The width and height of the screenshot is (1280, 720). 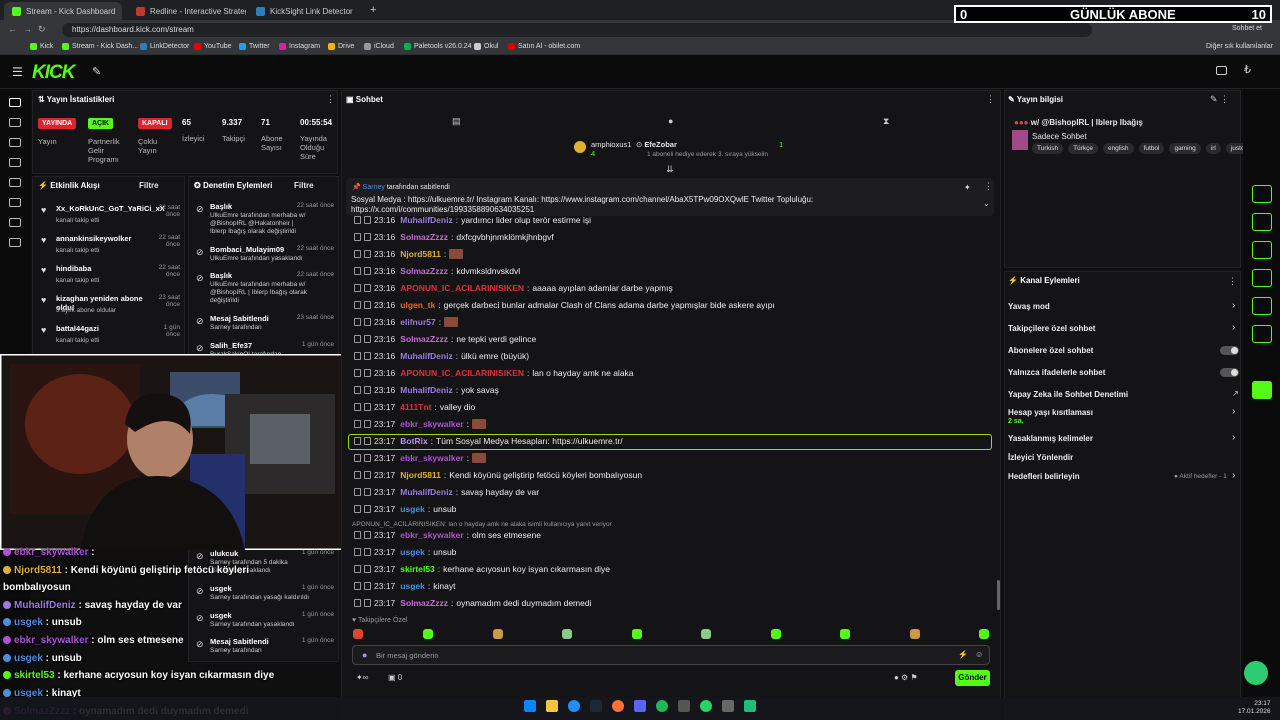 I want to click on chat-message: 23:17 usgek: unsub, so click(x=405, y=509).